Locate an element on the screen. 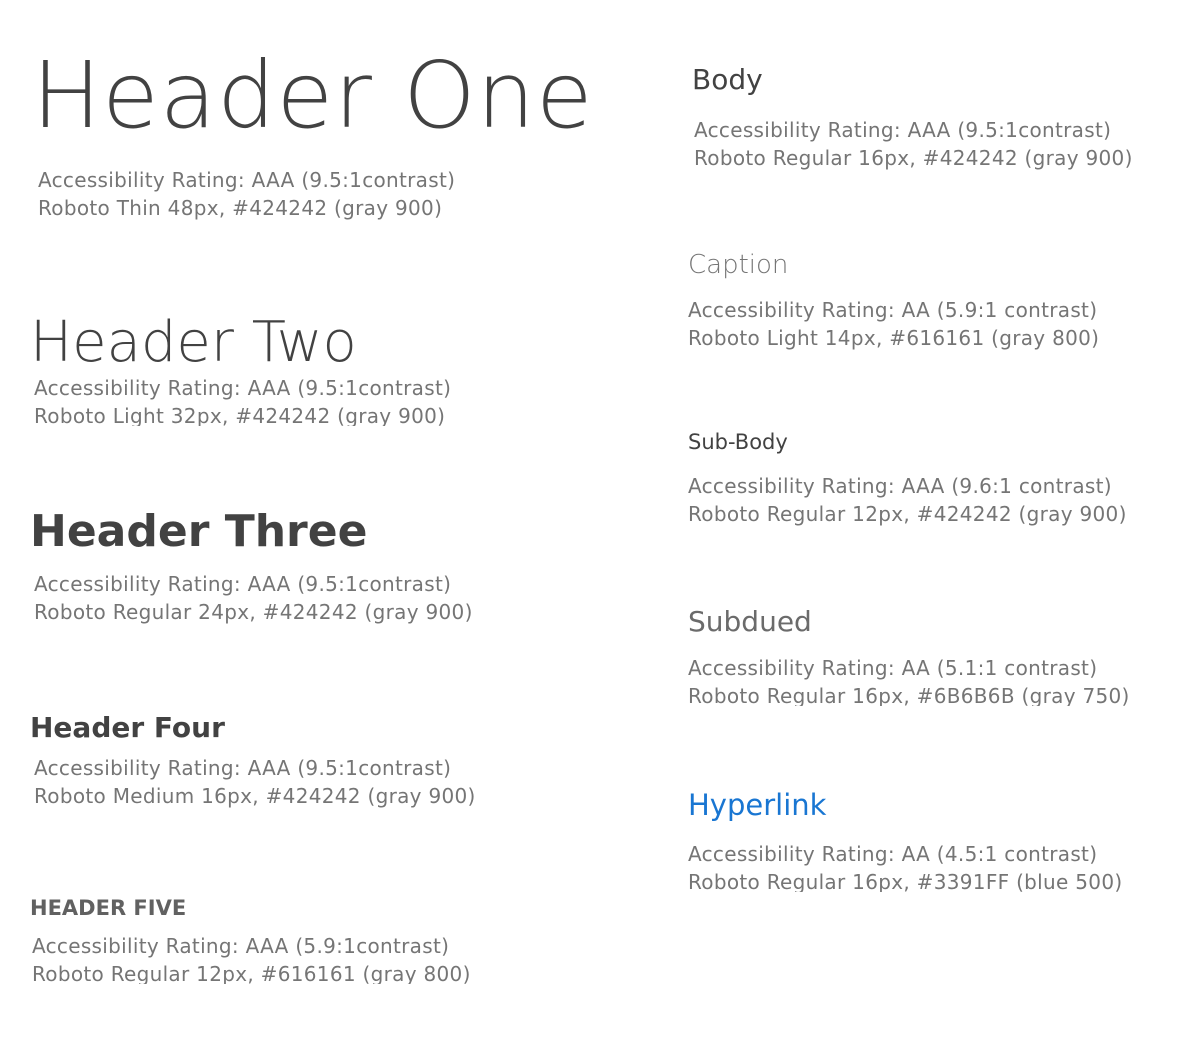  caption-sample: Caption is located at coordinates (738, 265).